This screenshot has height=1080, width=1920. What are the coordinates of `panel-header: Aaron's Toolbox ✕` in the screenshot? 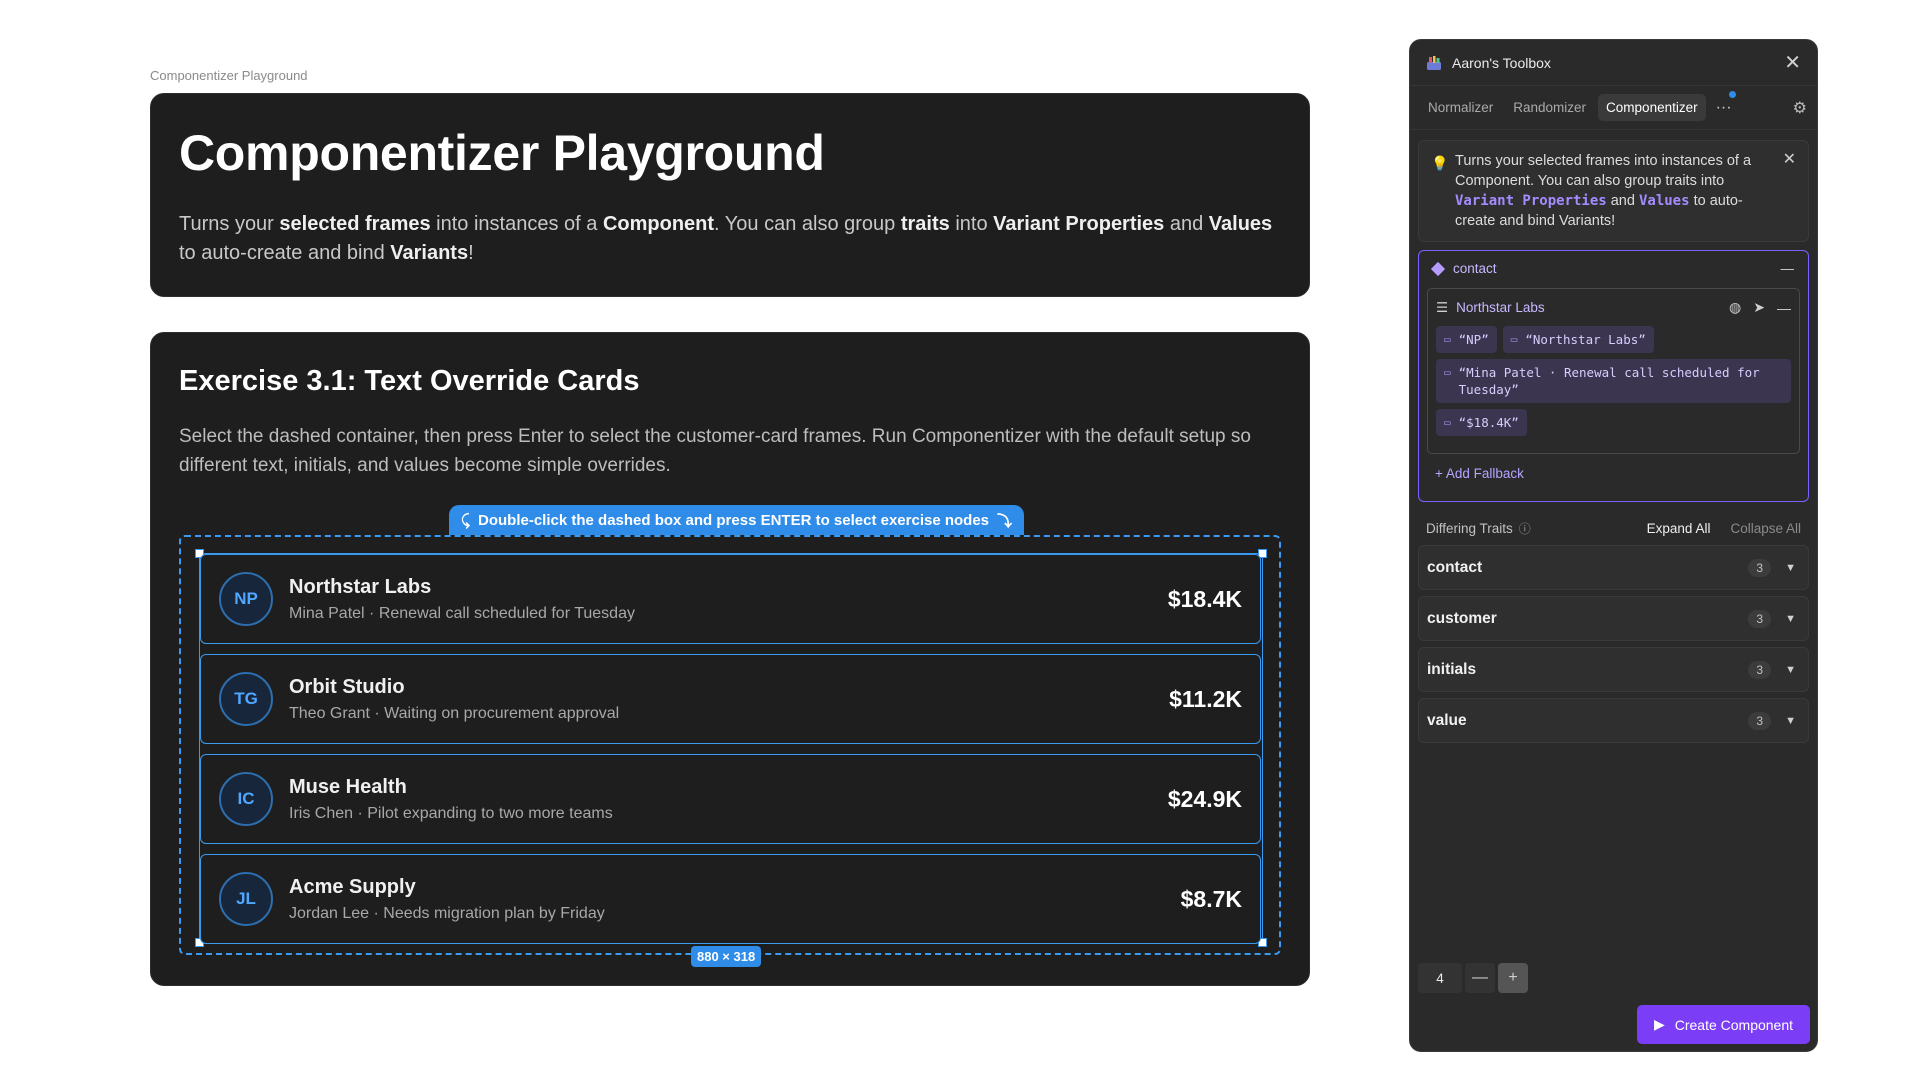 It's located at (1613, 63).